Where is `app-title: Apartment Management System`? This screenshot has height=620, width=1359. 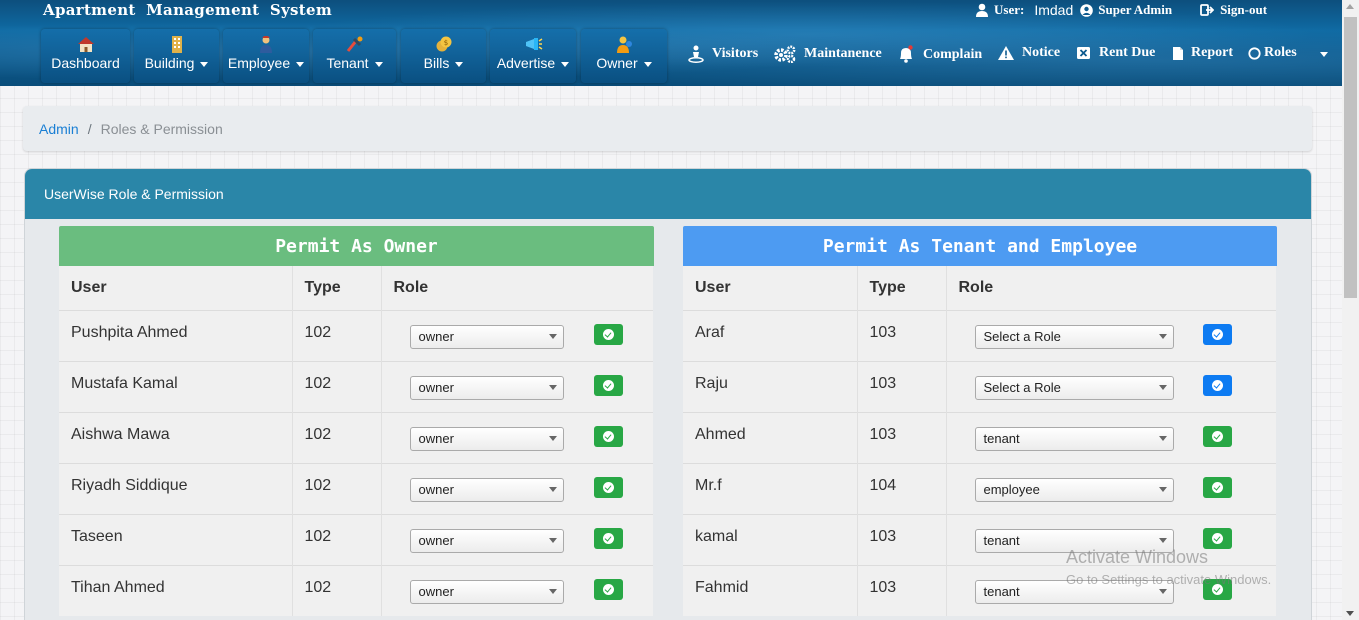 app-title: Apartment Management System is located at coordinates (188, 10).